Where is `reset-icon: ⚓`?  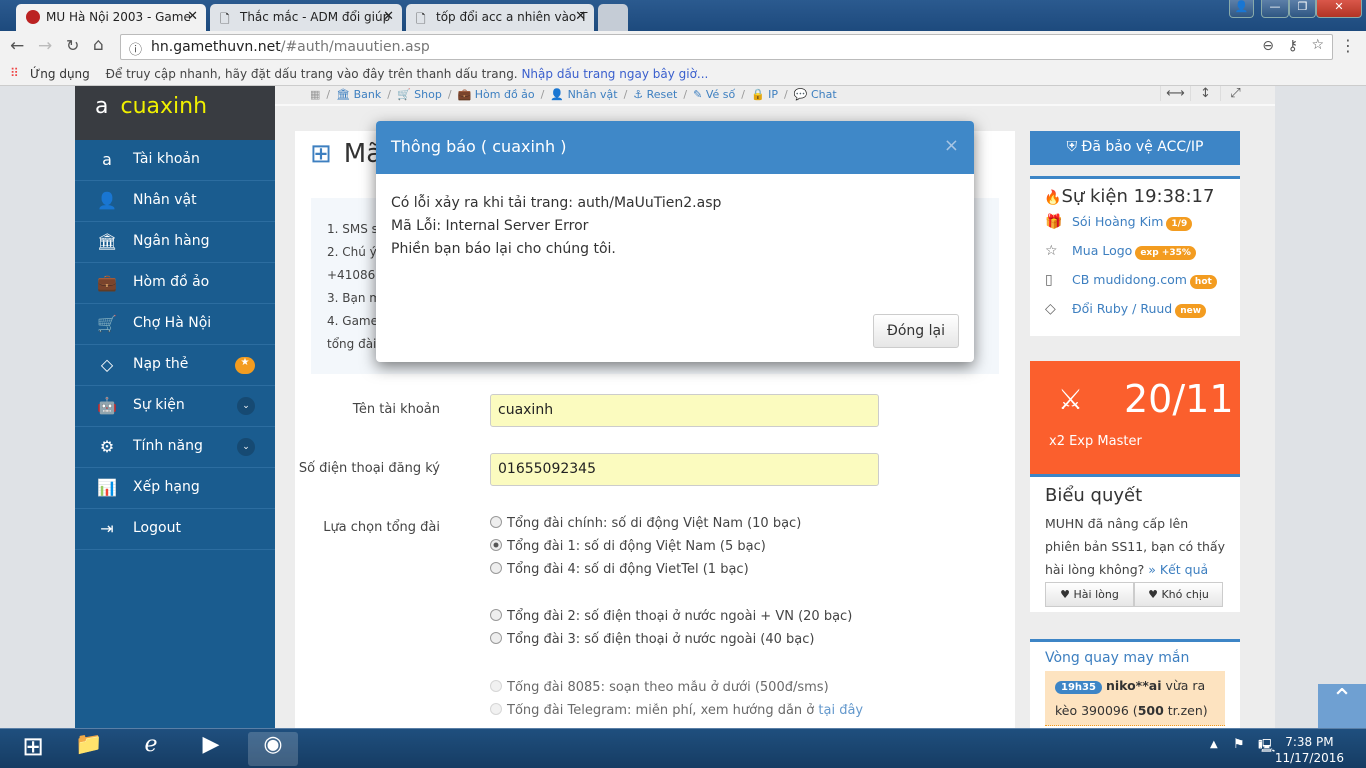 reset-icon: ⚓ is located at coordinates (640, 94).